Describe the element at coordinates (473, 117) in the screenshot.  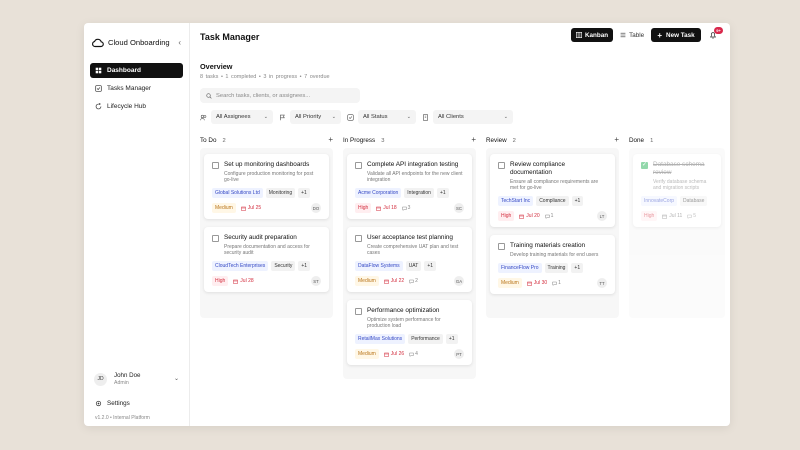
I see `clients-filter: All Clients ⌄` at that location.